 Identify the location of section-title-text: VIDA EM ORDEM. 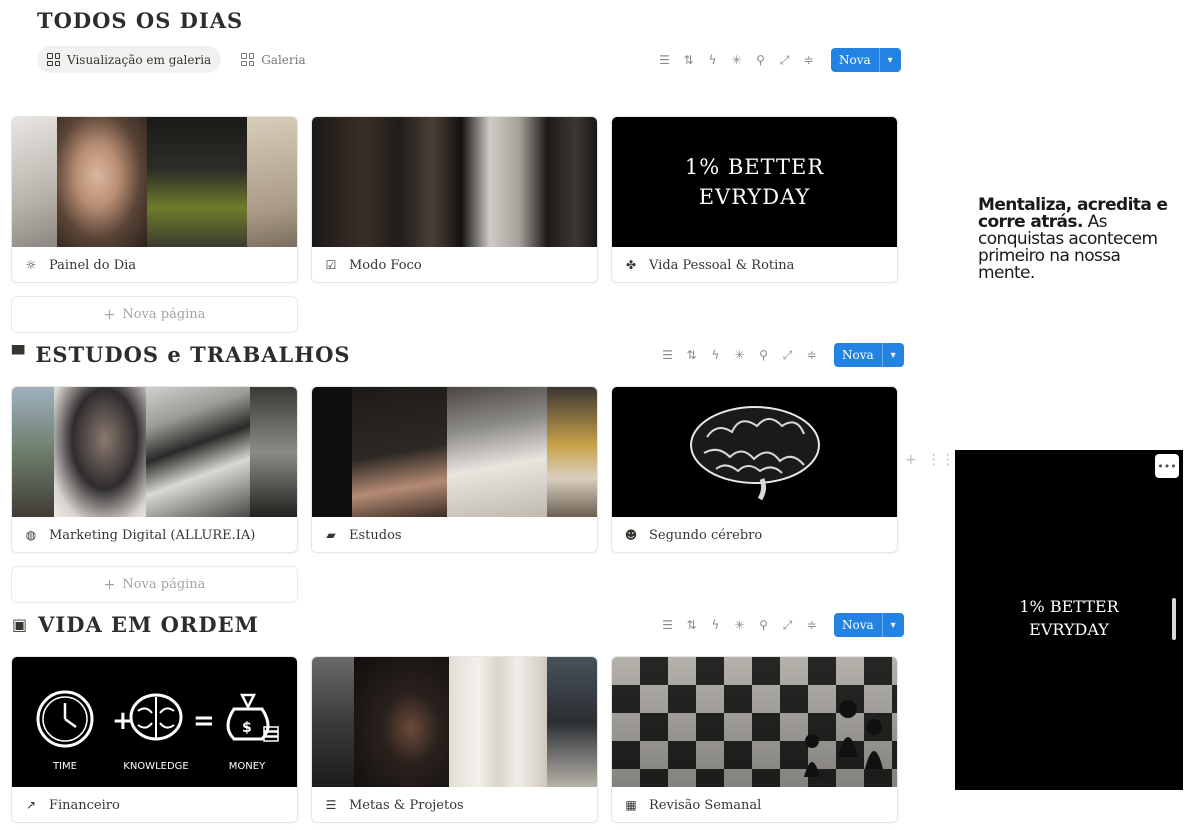
(148, 624).